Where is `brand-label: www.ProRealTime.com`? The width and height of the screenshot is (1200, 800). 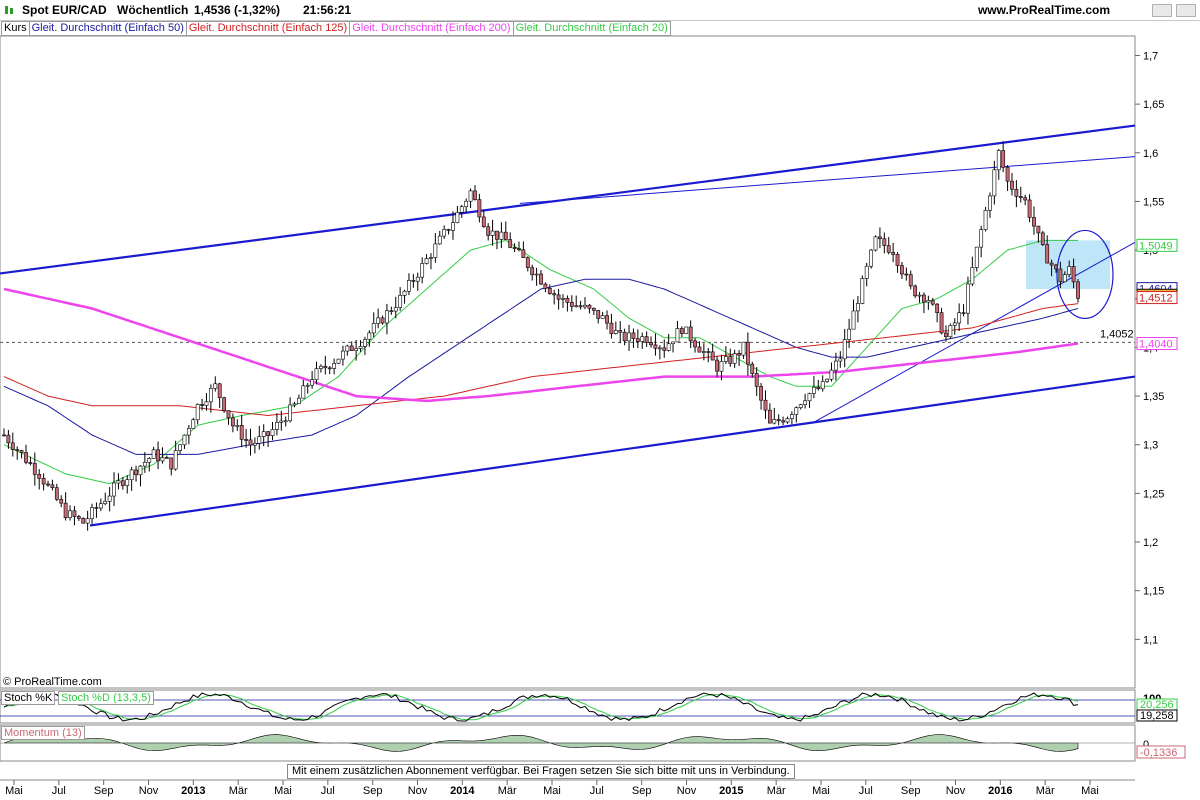 brand-label: www.ProRealTime.com is located at coordinates (1043, 10).